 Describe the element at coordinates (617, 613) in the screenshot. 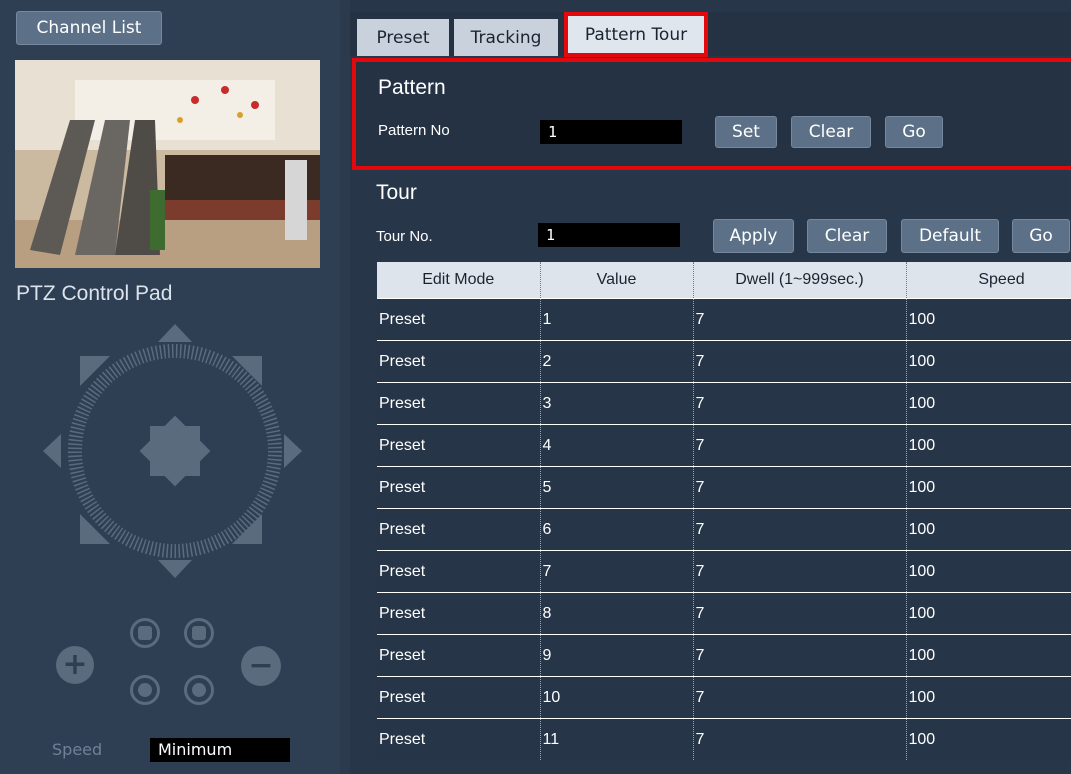

I see `cell-value: 8` at that location.